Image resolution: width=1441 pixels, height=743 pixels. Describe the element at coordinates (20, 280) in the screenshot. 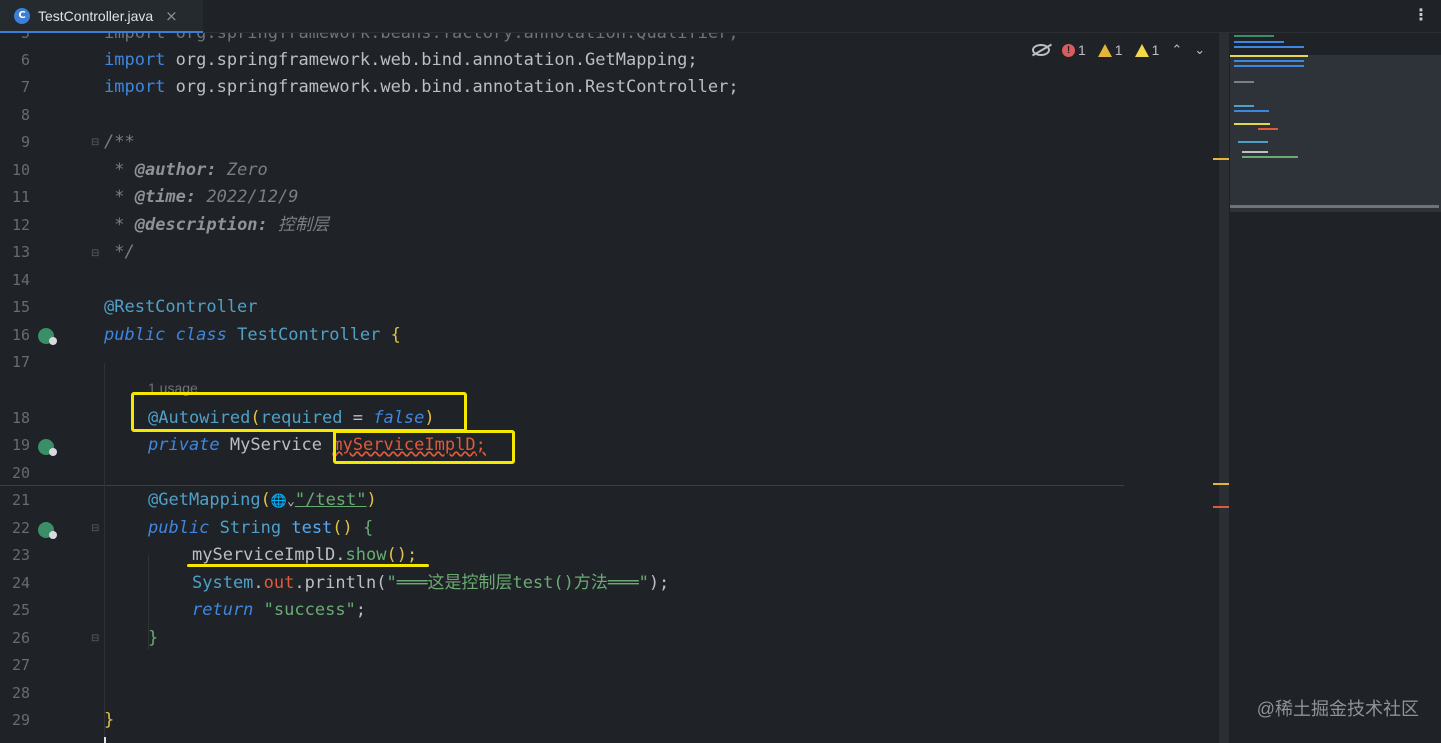

I see `line-number: 14` at that location.